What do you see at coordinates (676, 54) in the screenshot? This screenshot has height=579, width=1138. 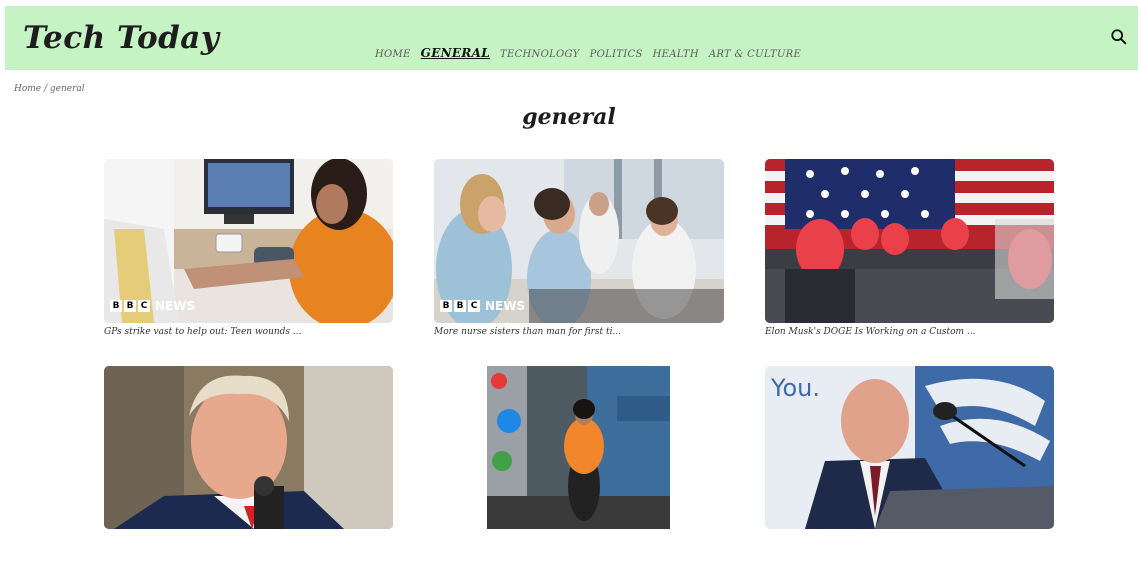 I see `nav-health: HEALTH` at bounding box center [676, 54].